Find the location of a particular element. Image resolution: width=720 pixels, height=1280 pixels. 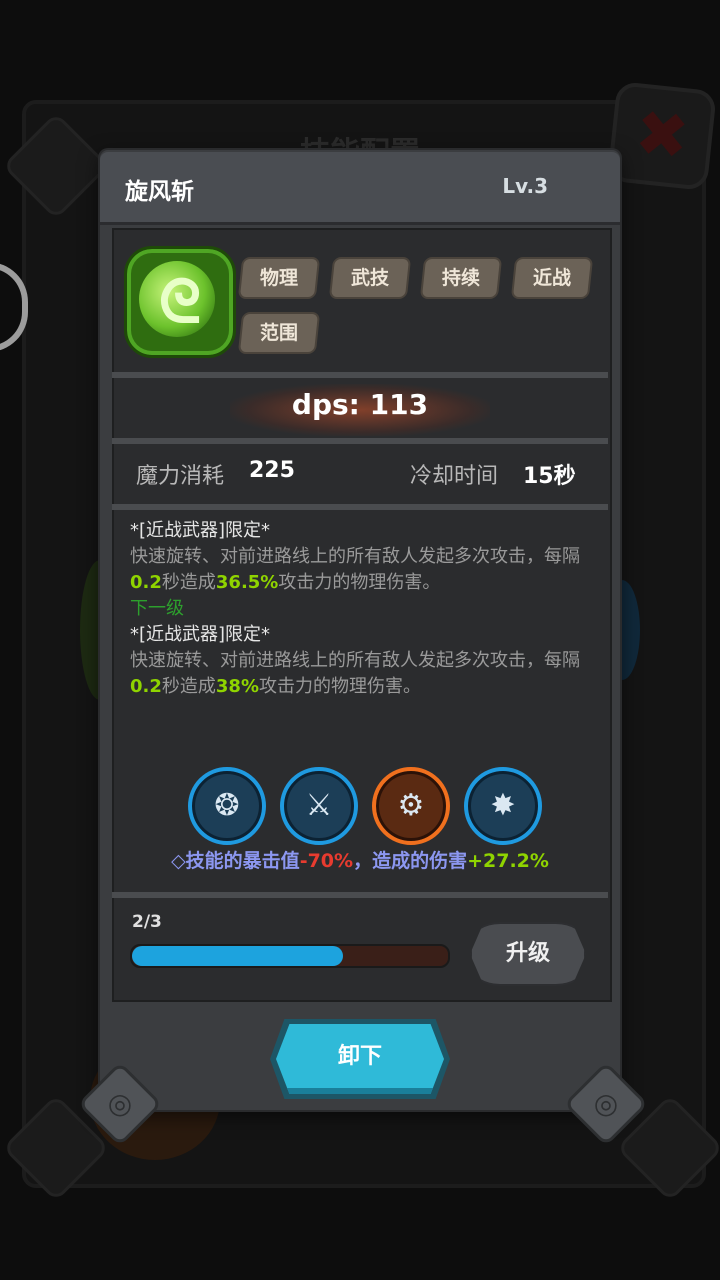

background-close-button: ✖ is located at coordinates (662, 136).